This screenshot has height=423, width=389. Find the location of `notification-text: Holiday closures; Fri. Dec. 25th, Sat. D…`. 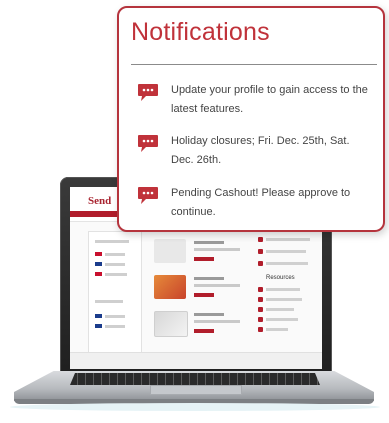

notification-text: Holiday closures; Fri. Dec. 25th, Sat. D… is located at coordinates (260, 150).